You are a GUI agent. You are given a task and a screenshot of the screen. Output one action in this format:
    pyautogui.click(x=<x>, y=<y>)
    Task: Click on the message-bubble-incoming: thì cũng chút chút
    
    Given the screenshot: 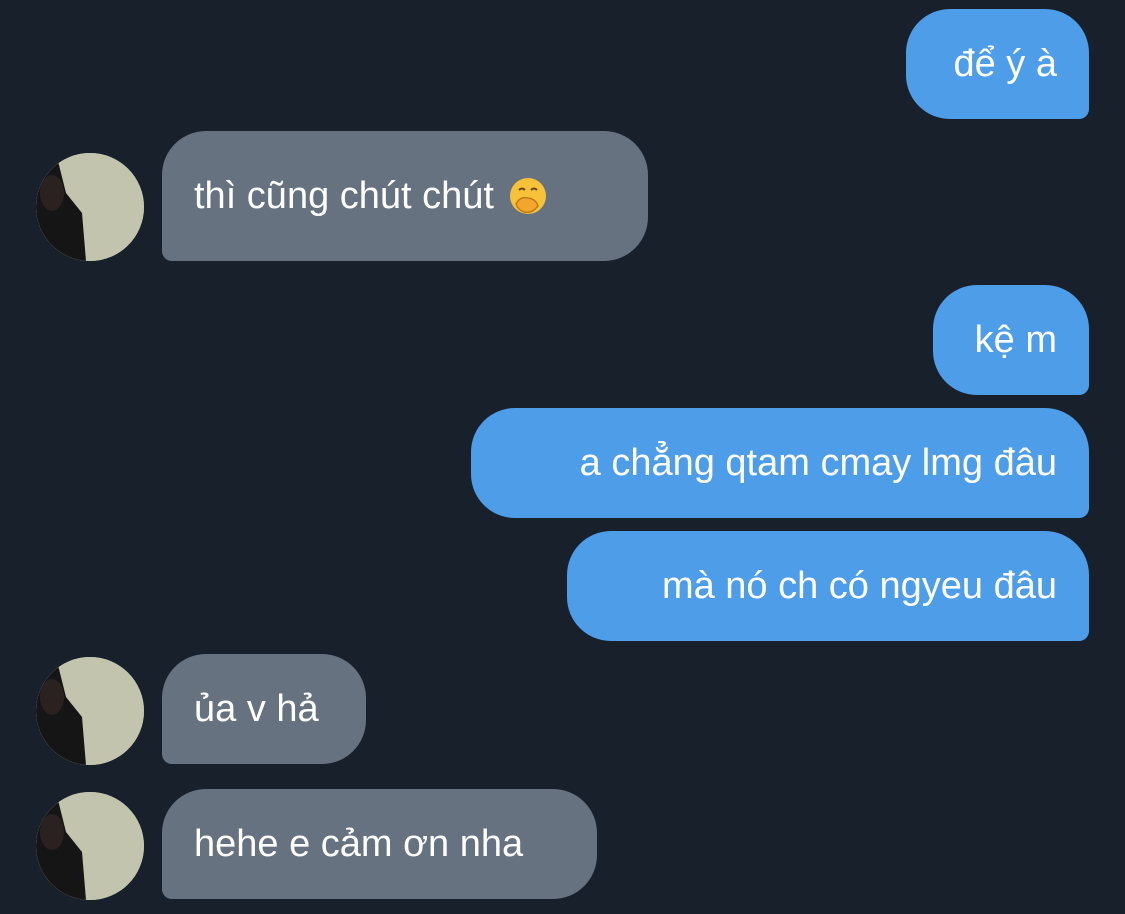 What is the action you would take?
    pyautogui.click(x=405, y=196)
    